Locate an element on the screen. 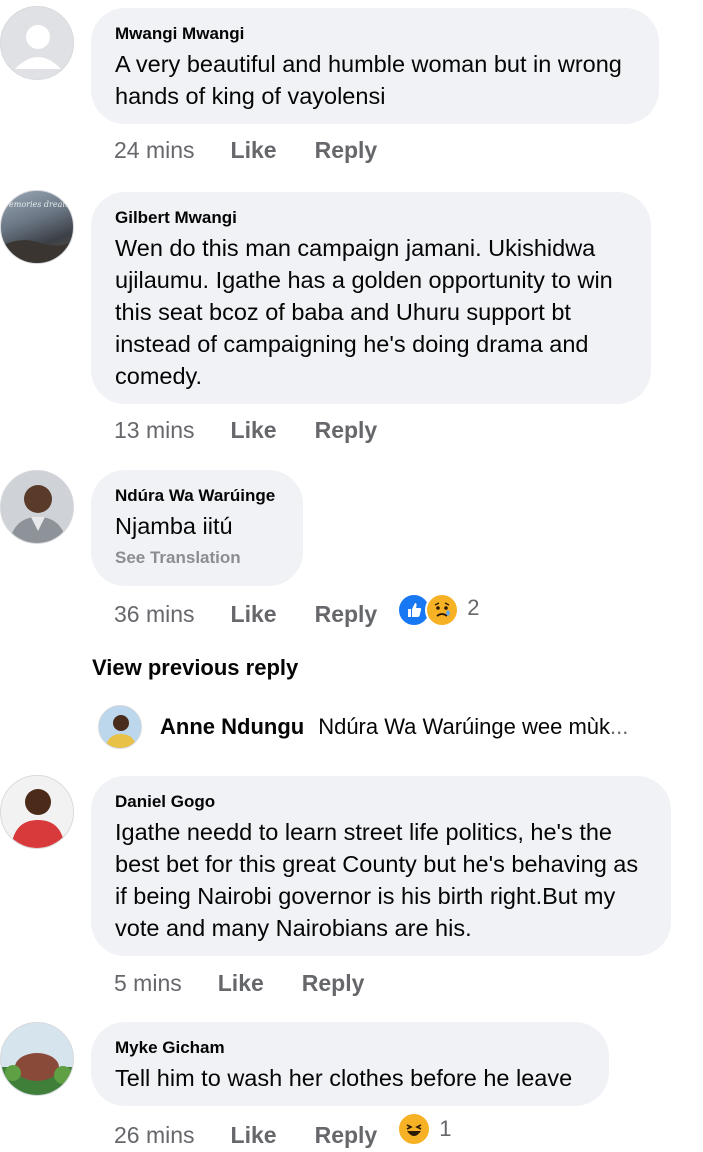  comment-time: 24 mins is located at coordinates (154, 150).